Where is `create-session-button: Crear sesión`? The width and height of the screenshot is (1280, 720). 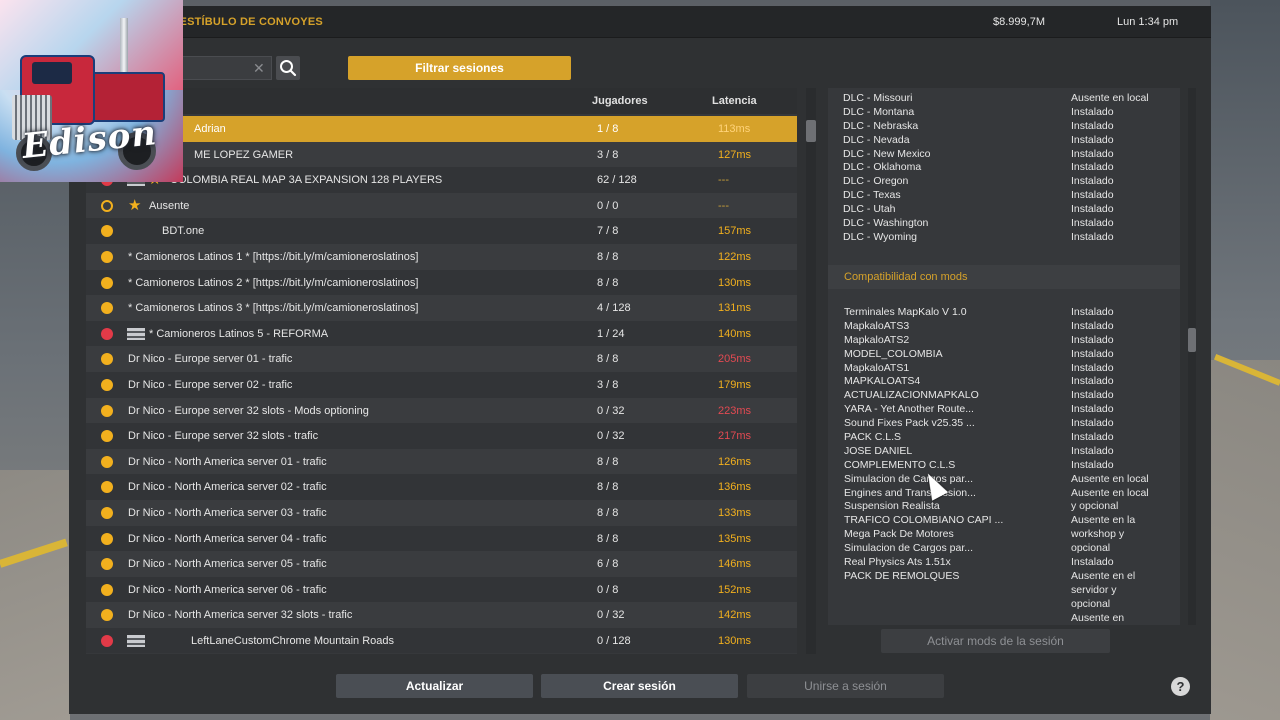
create-session-button: Crear sesión is located at coordinates (639, 686).